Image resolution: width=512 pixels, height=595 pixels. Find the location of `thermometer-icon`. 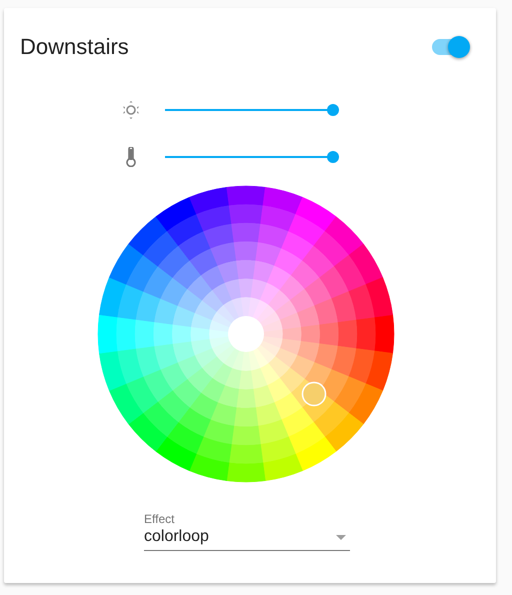

thermometer-icon is located at coordinates (131, 156).